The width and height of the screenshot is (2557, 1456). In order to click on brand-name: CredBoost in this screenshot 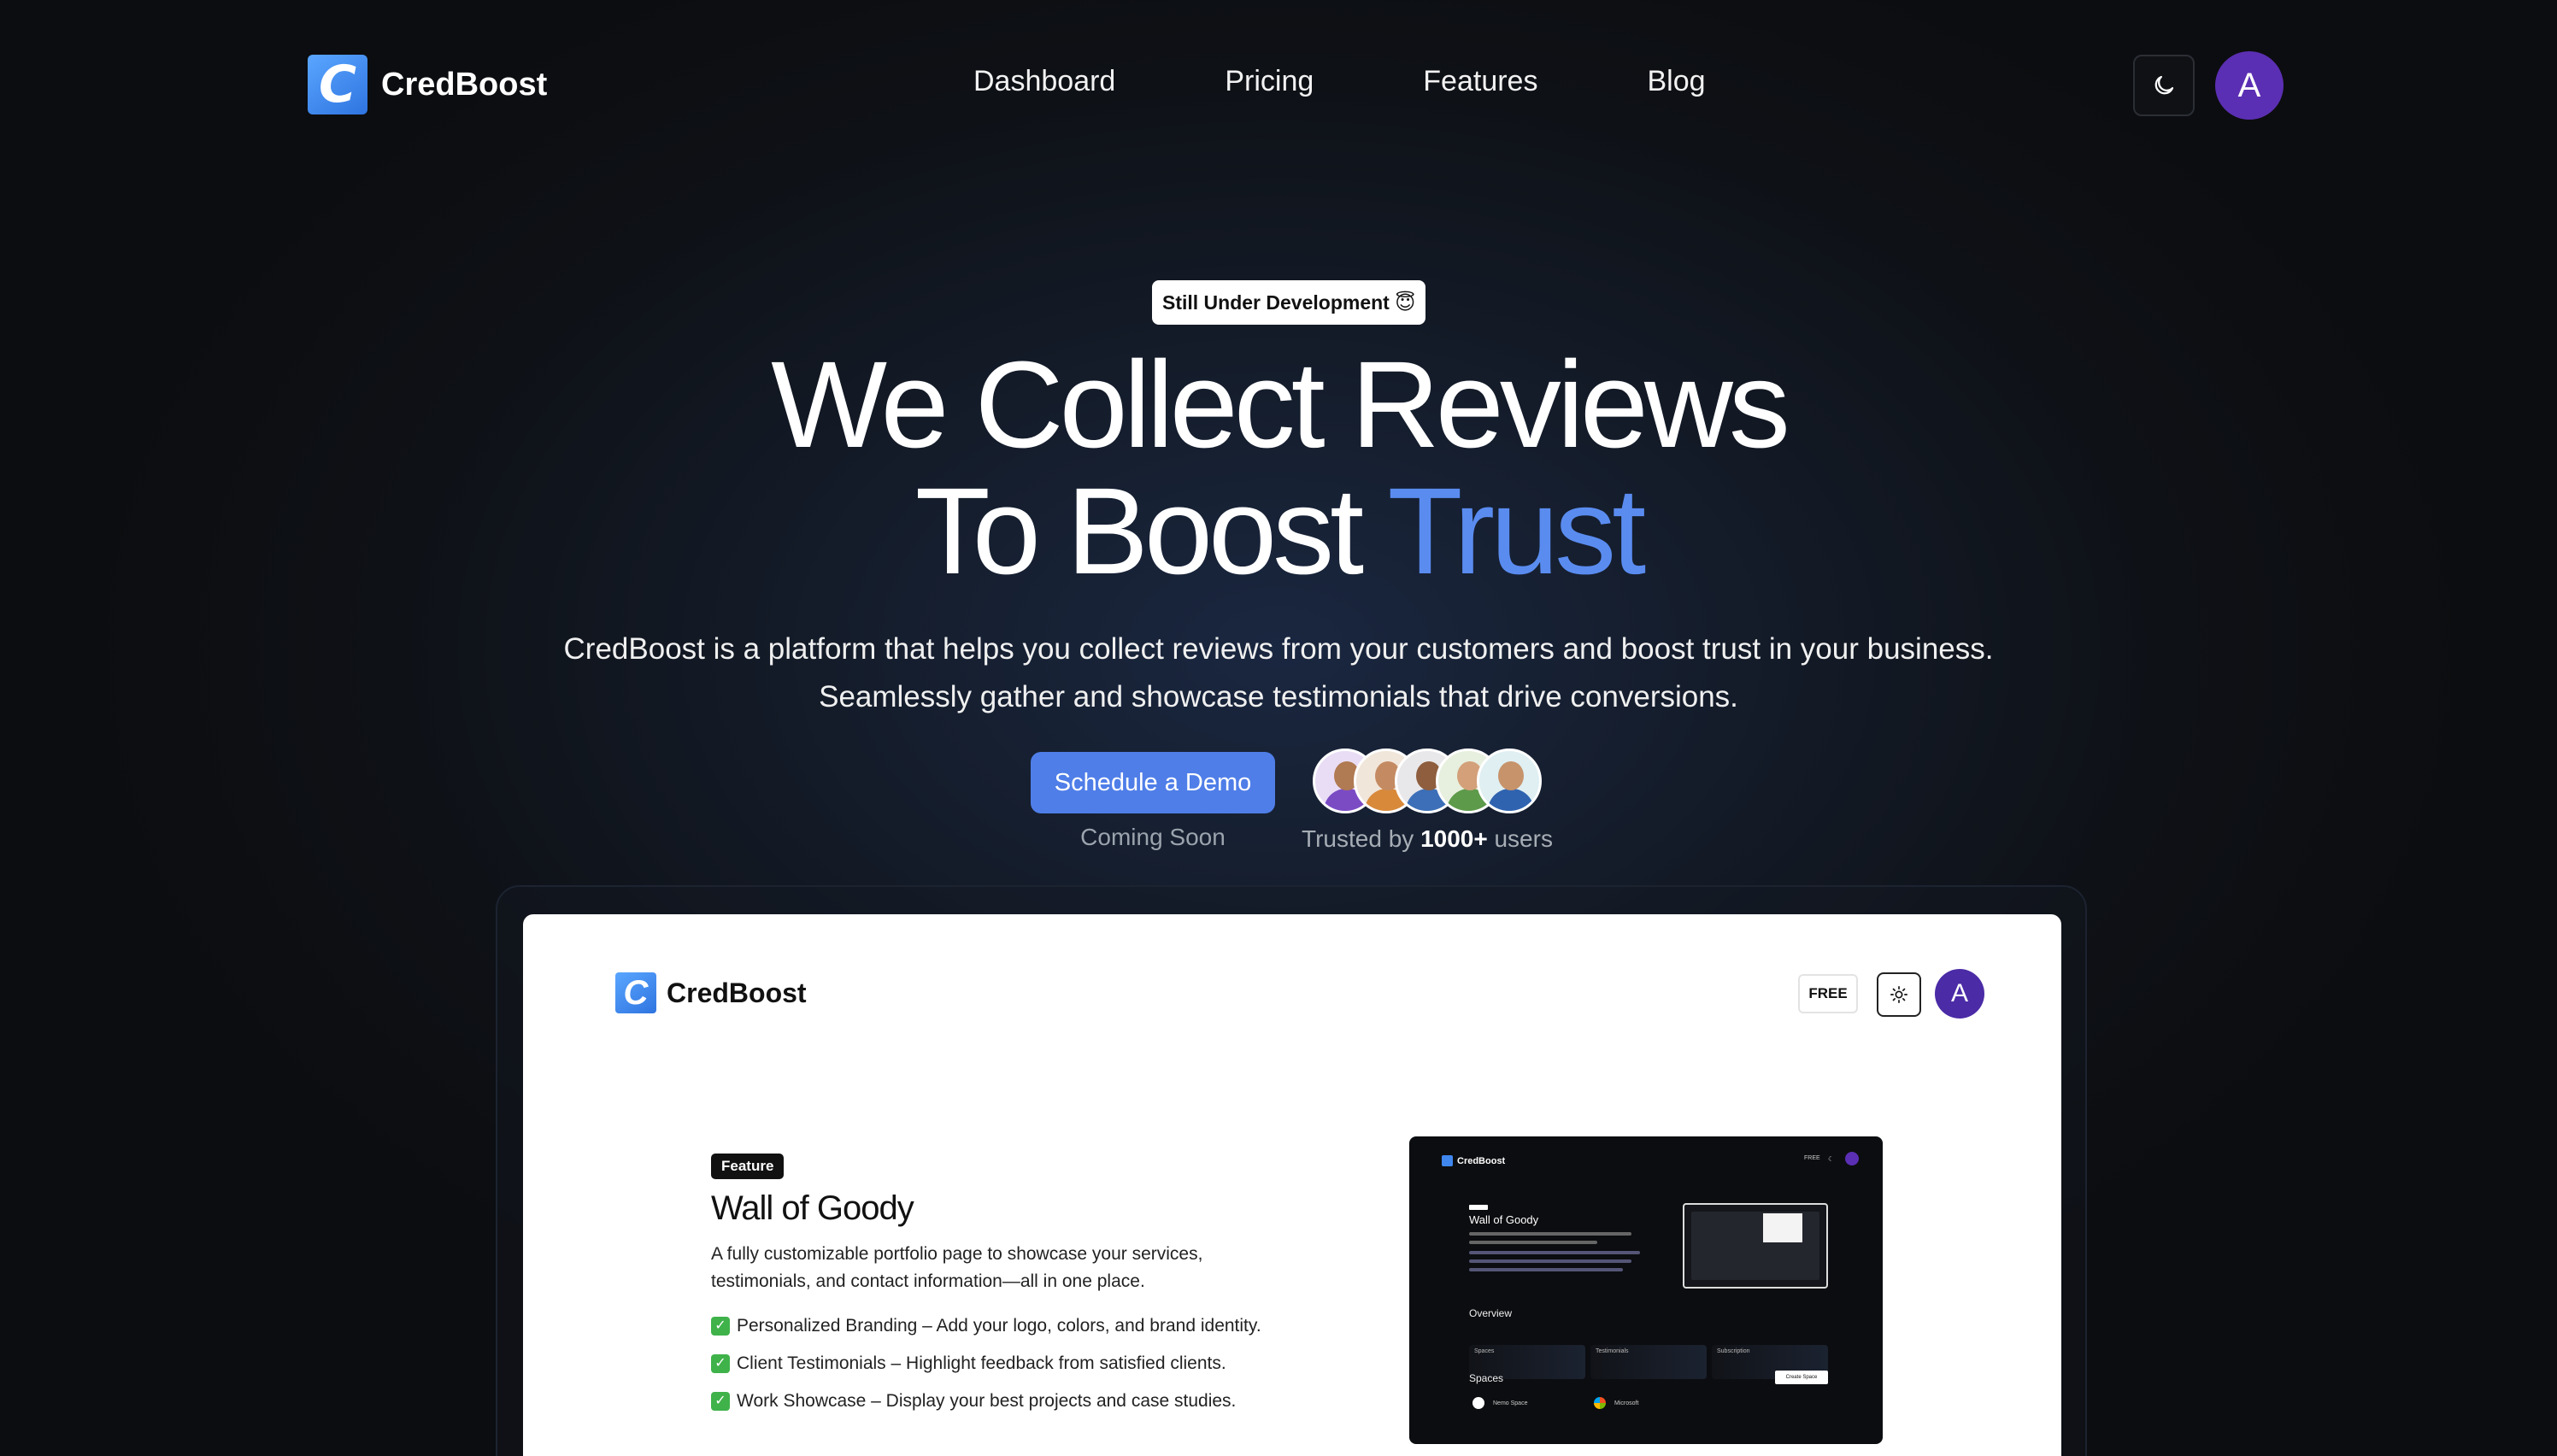, I will do `click(464, 85)`.